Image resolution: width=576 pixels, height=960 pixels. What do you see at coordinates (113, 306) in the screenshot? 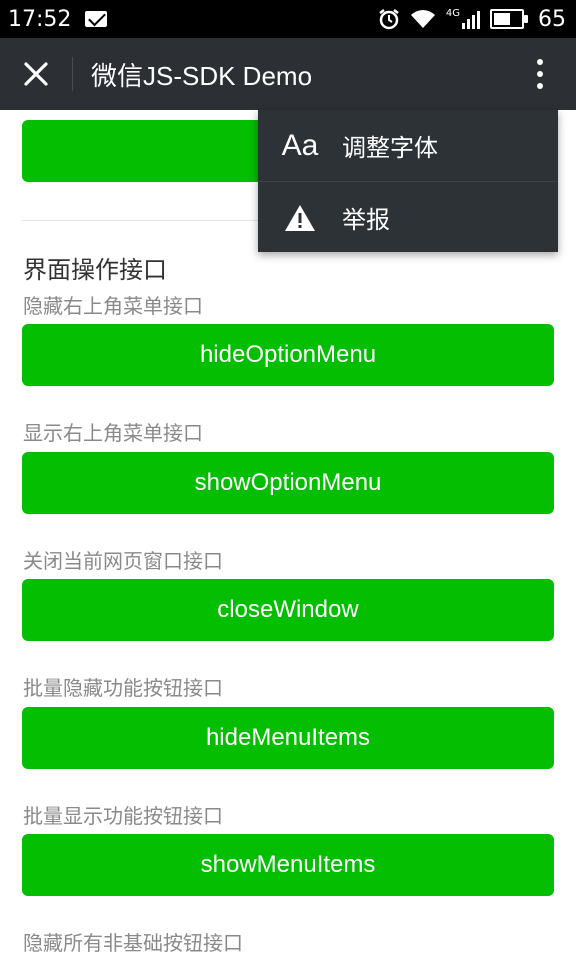
I see `item-label: 隐藏右上角菜单接口` at bounding box center [113, 306].